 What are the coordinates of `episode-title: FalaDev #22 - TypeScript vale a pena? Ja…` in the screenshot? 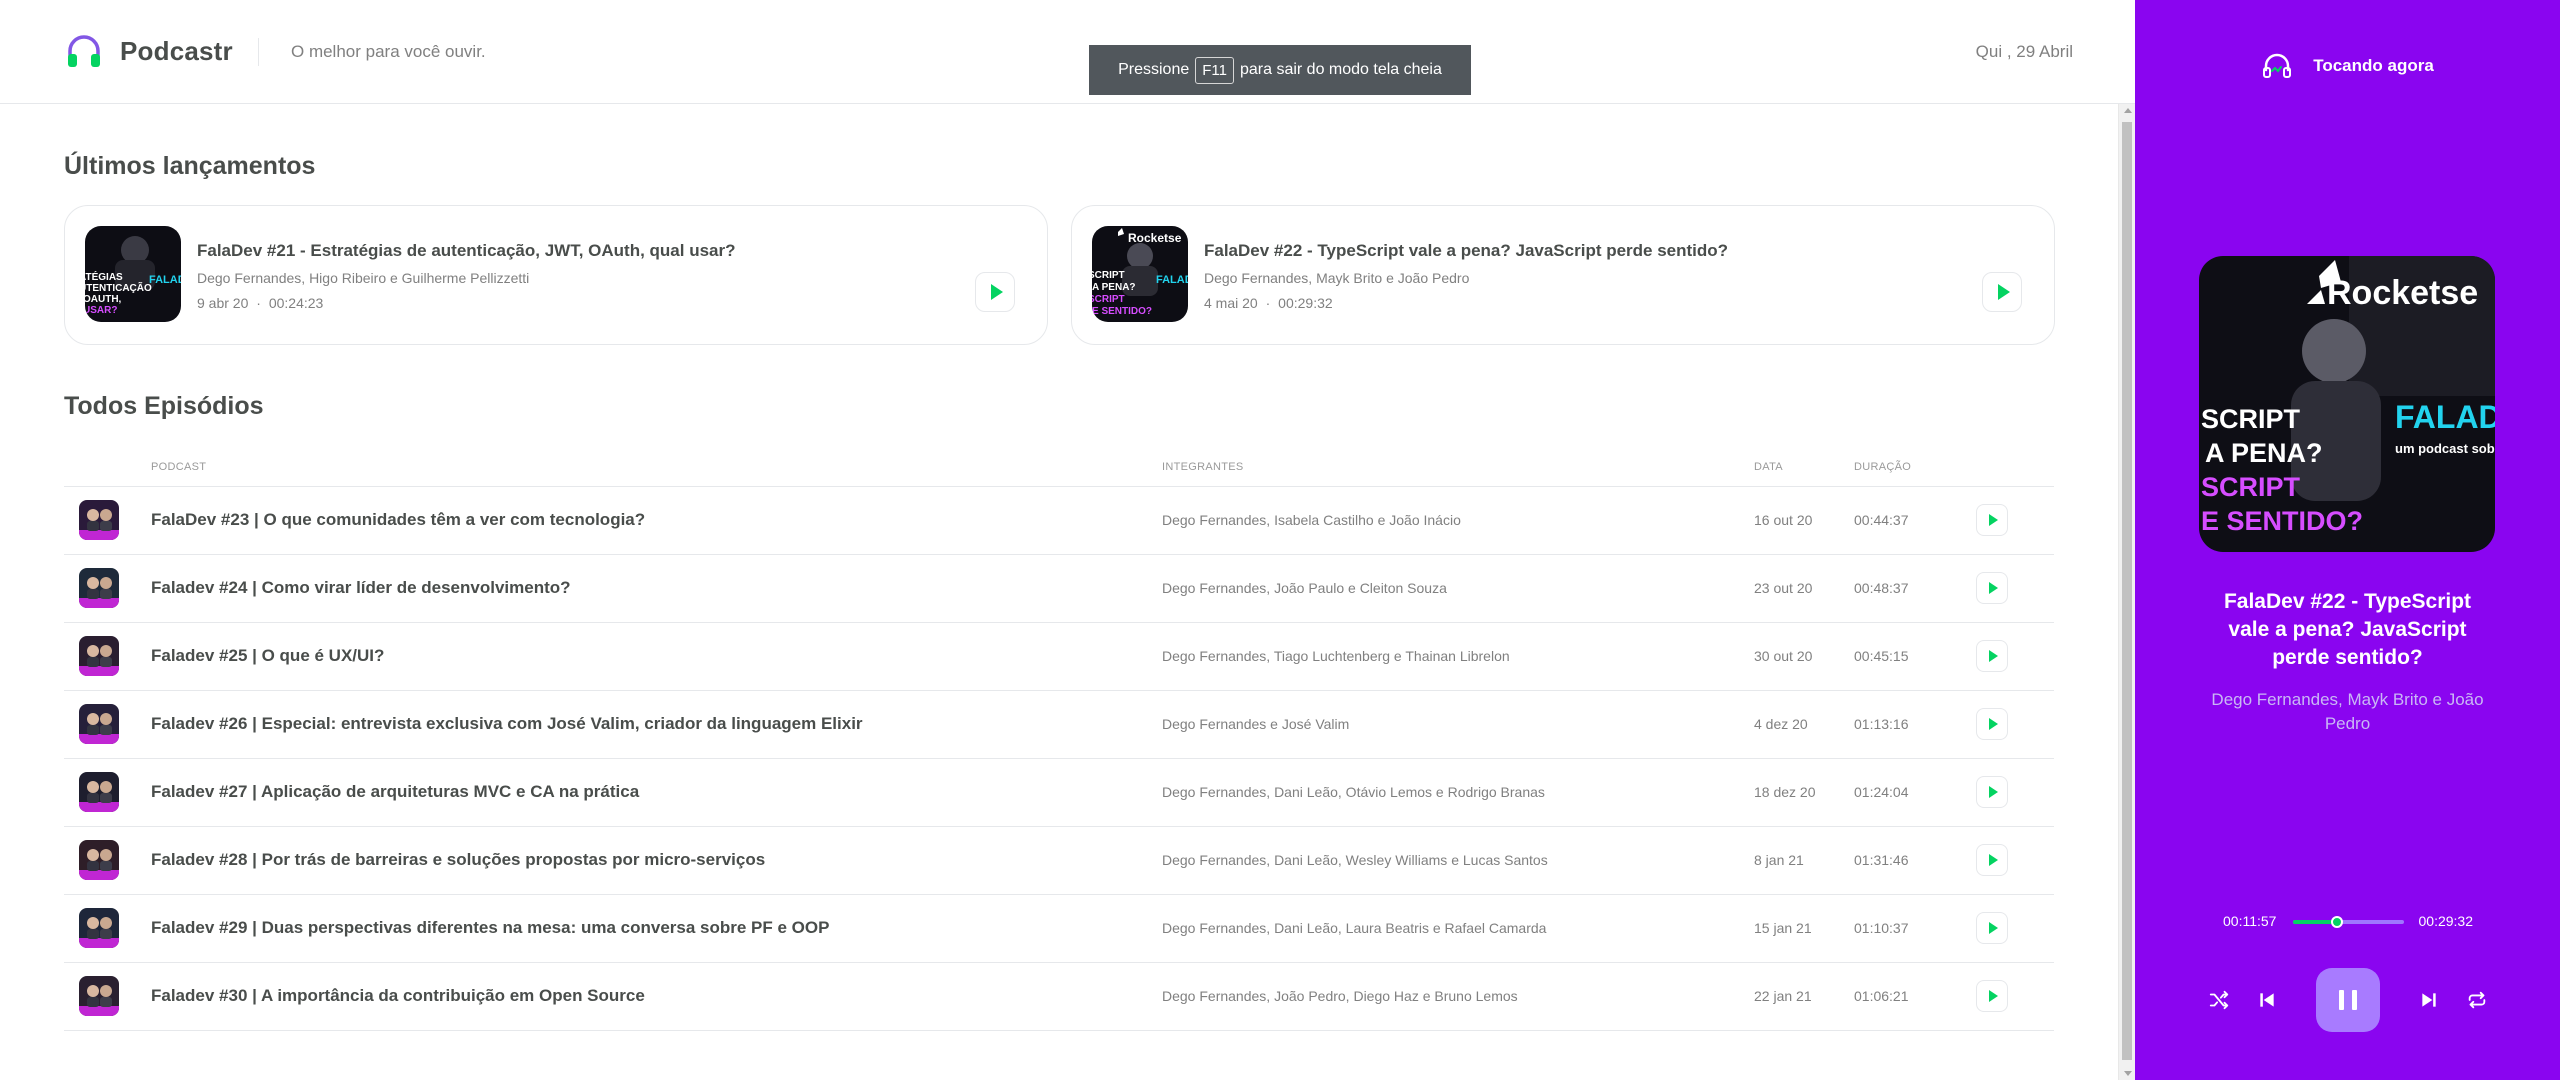 It's located at (1466, 251).